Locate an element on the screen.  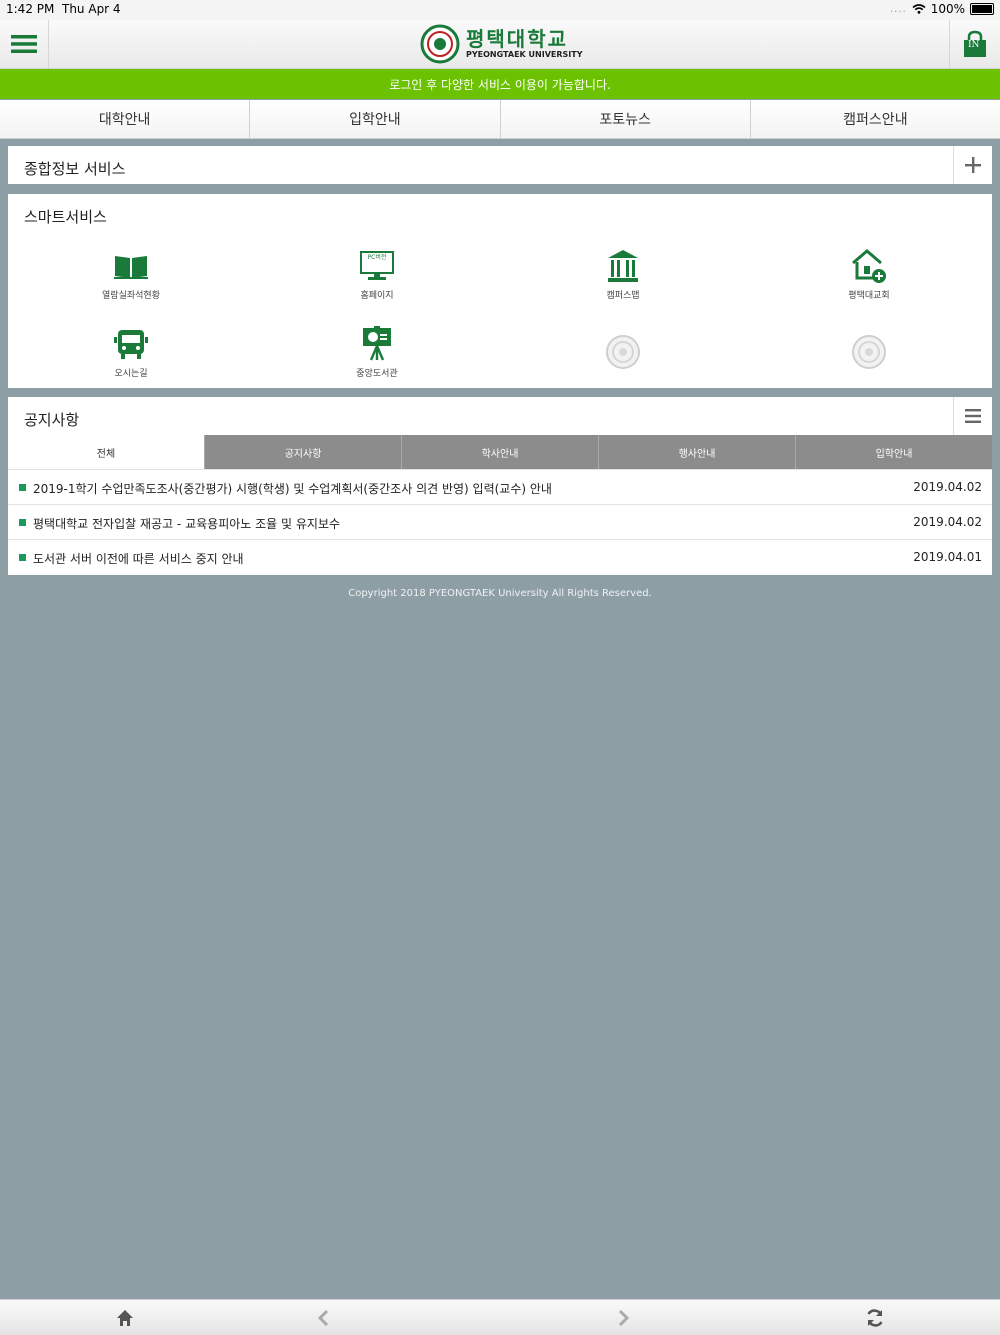
status-date: Thu Apr 4 is located at coordinates (91, 9).